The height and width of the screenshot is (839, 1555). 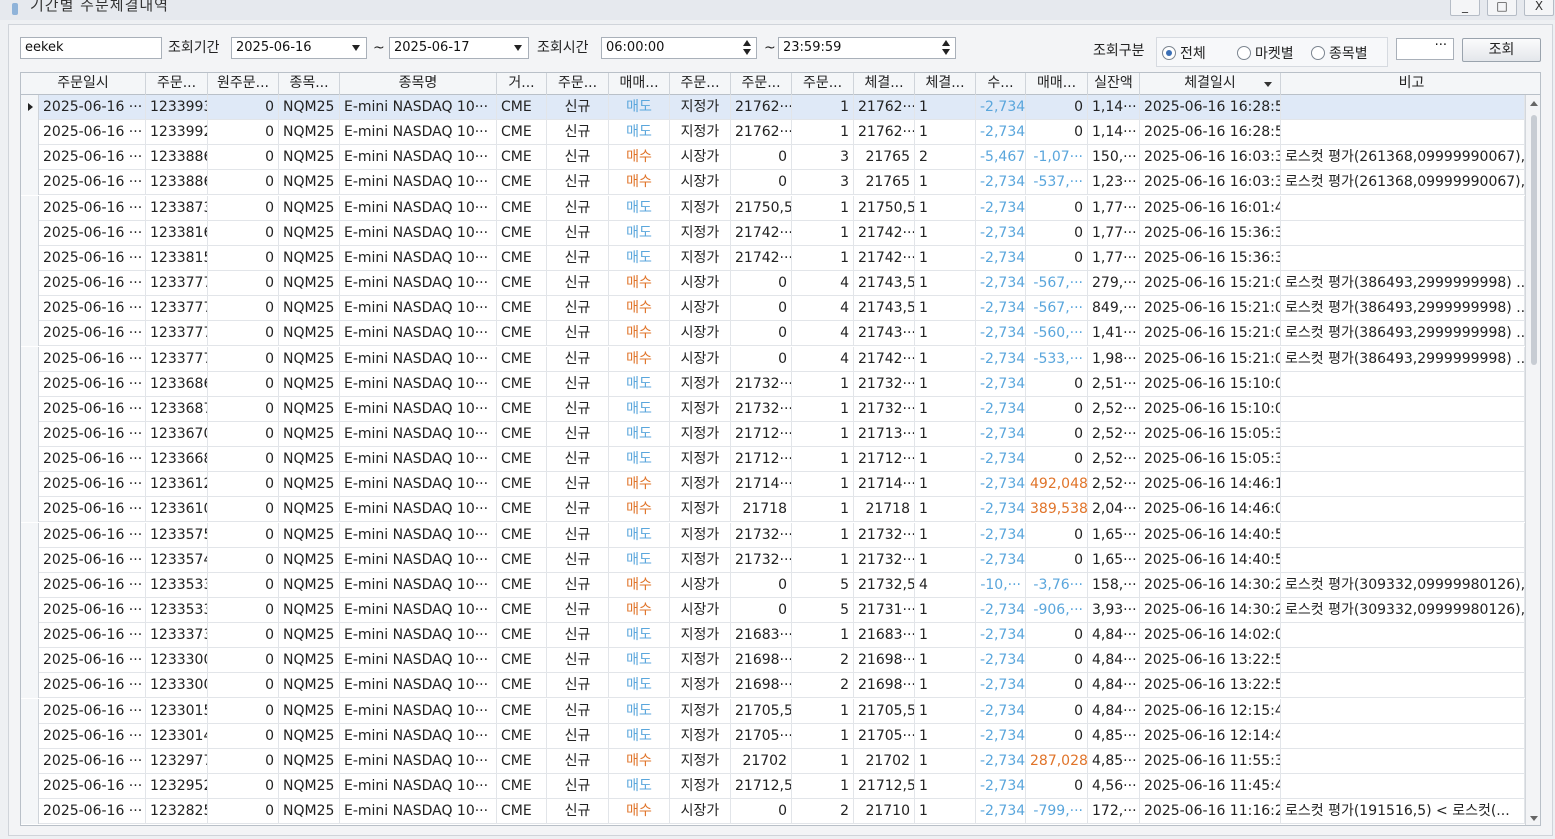 I want to click on column-header: 종목명, so click(x=418, y=84).